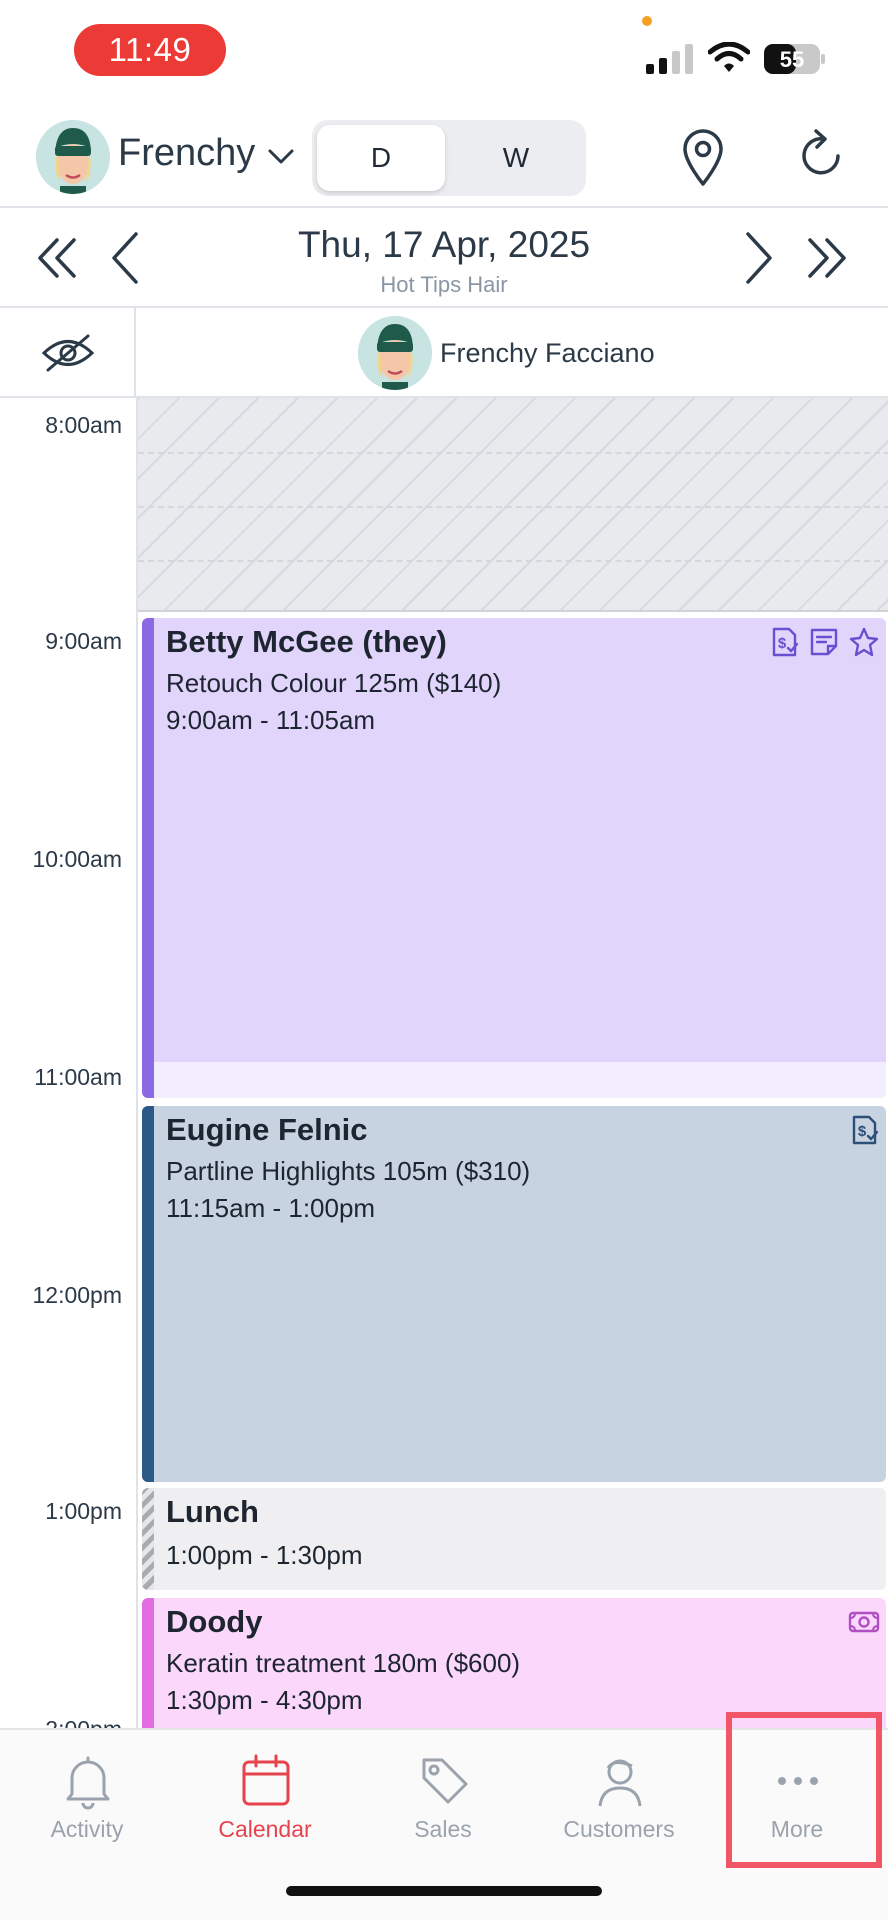 The image size is (888, 1920). I want to click on cellular-signal-icon, so click(669, 59).